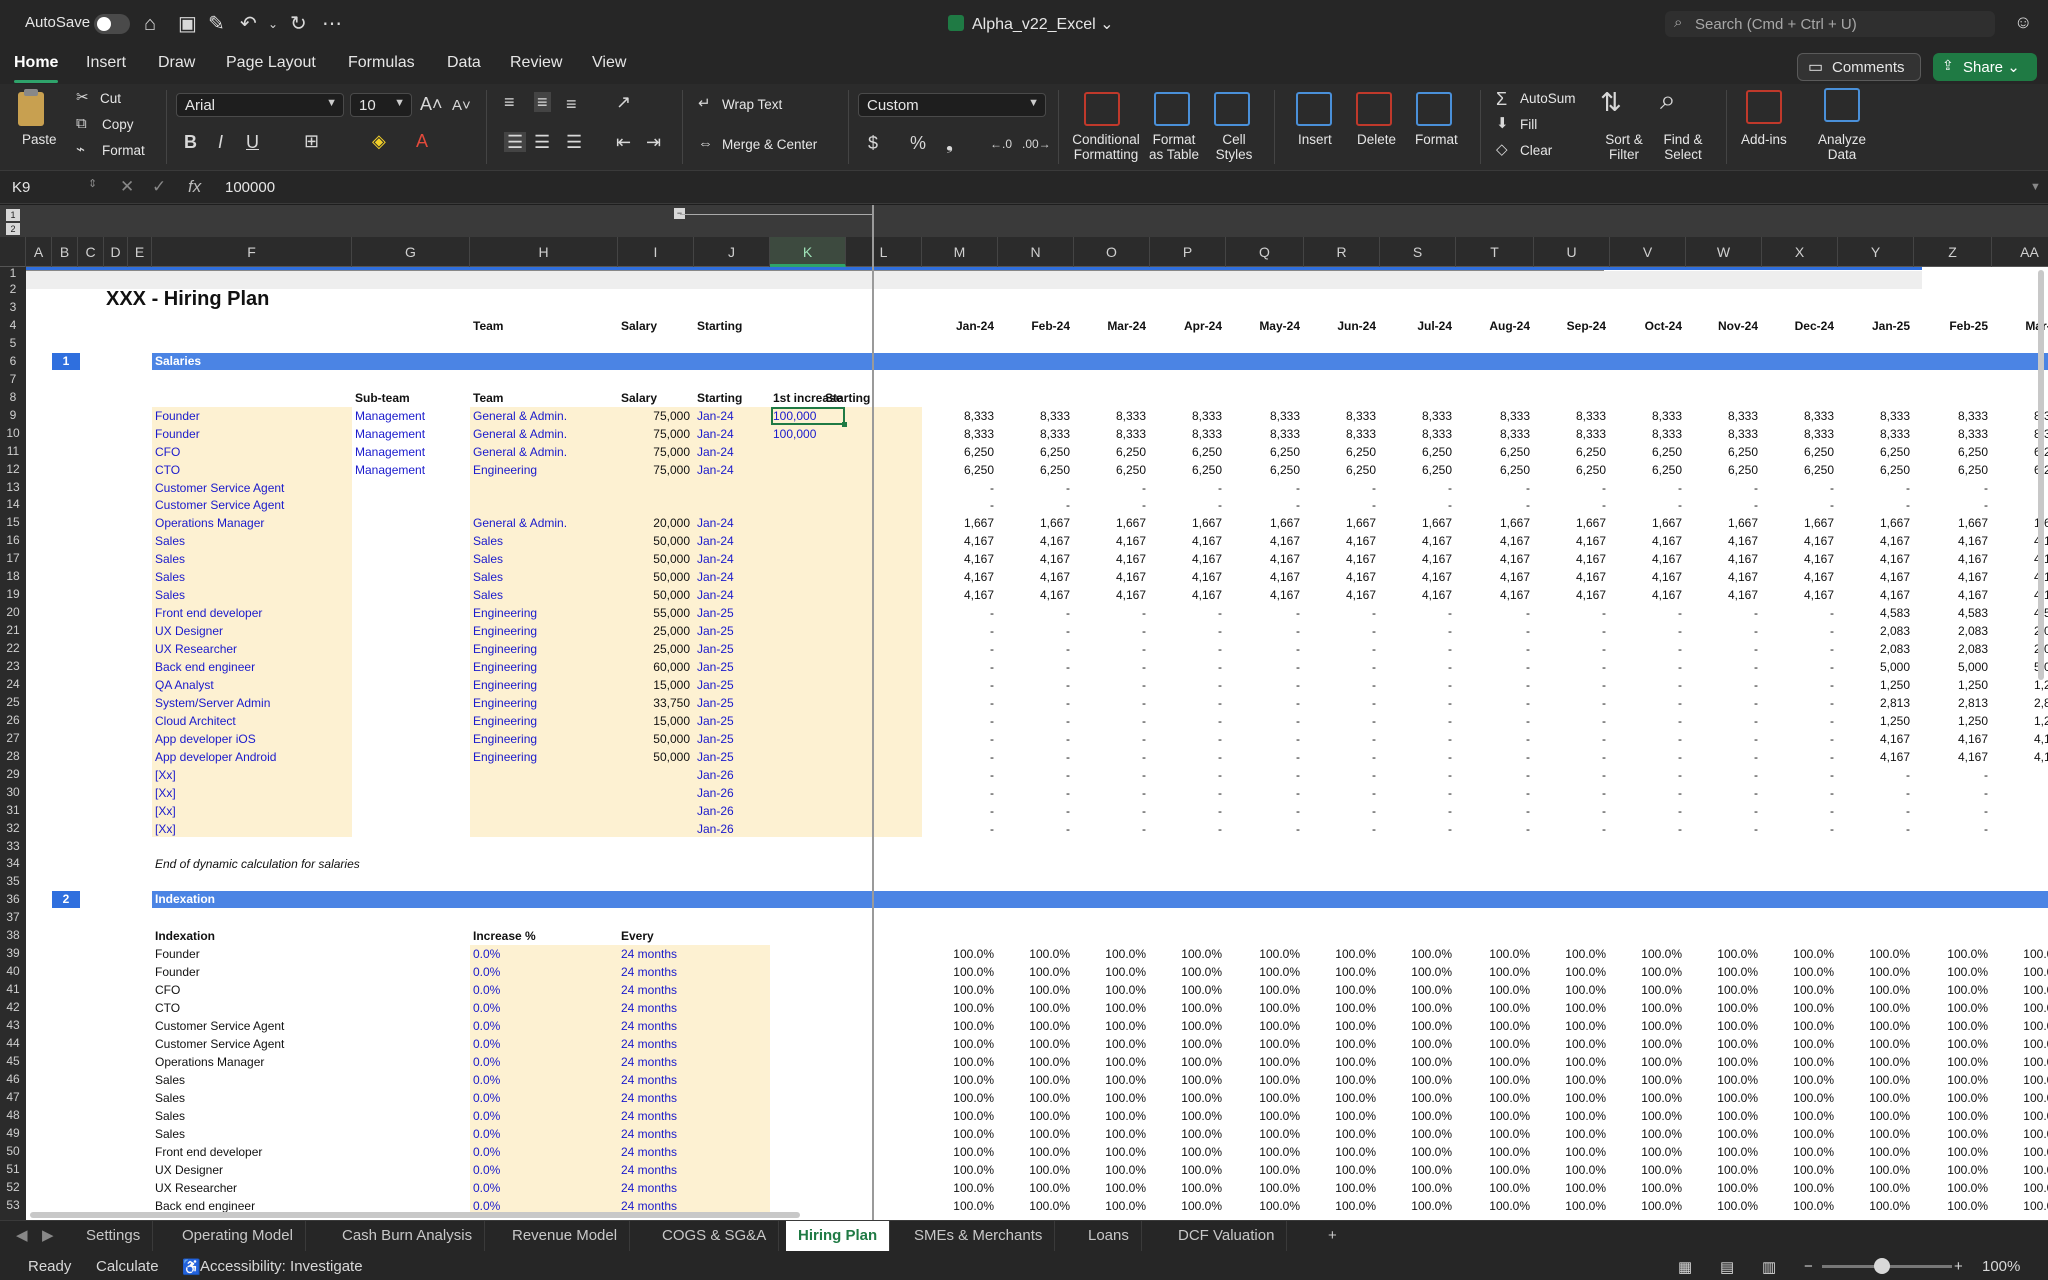 The height and width of the screenshot is (1280, 2048). Describe the element at coordinates (649, 1080) in the screenshot. I see `every-cell: 24 months` at that location.